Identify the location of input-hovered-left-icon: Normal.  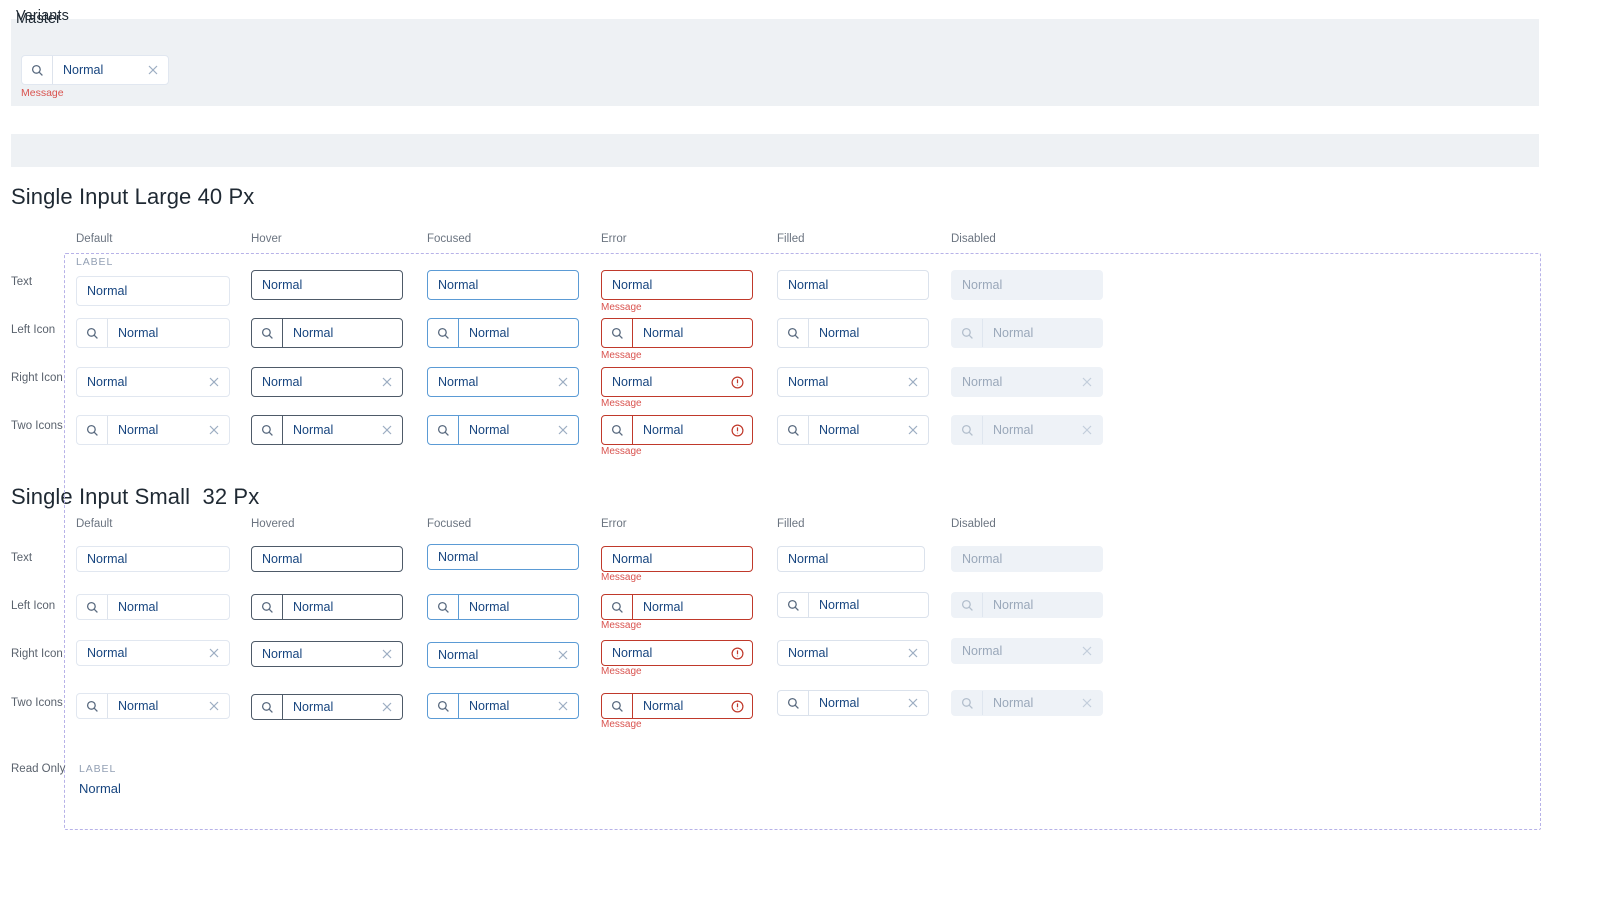
(327, 607).